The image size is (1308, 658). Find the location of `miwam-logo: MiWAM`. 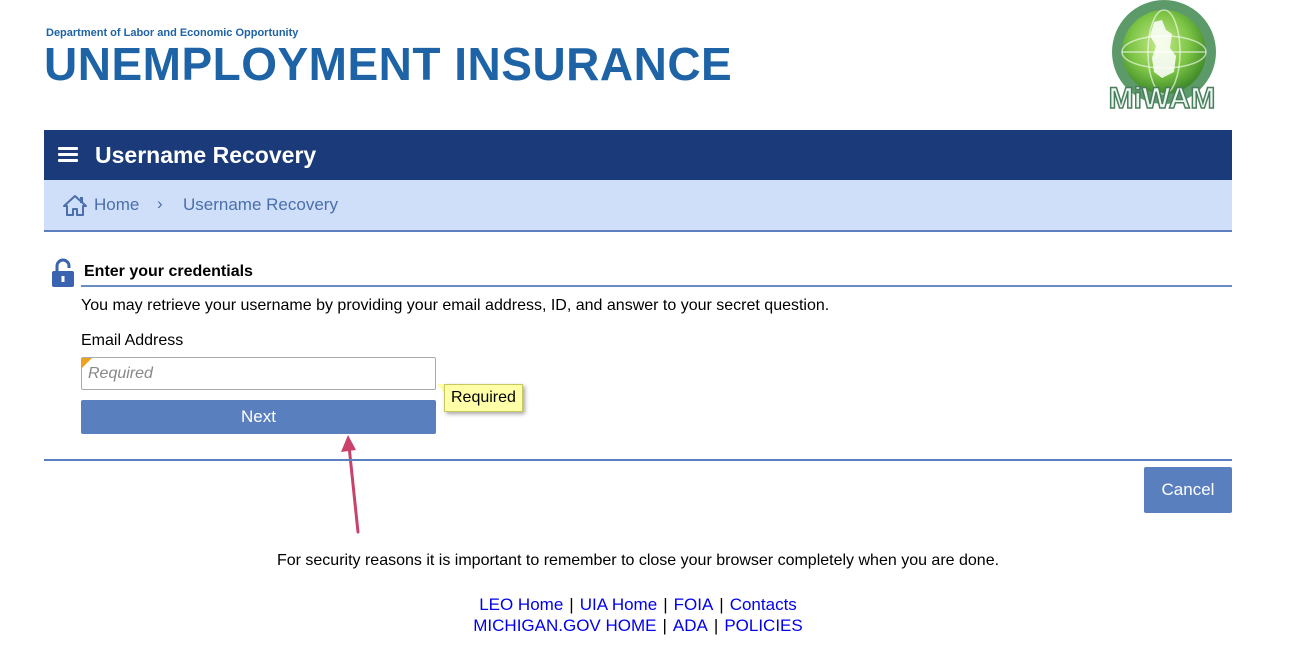

miwam-logo: MiWAM is located at coordinates (1162, 58).